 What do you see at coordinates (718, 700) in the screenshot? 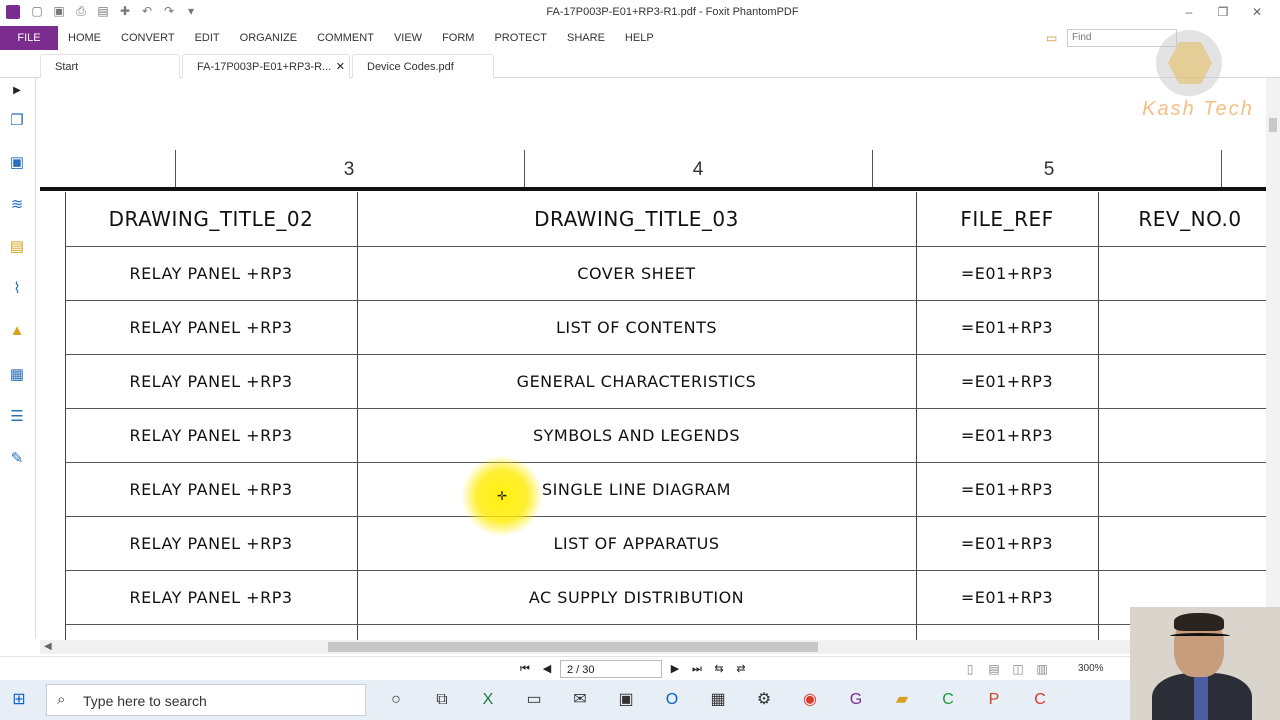
I see `calculator-icon: ▦` at bounding box center [718, 700].